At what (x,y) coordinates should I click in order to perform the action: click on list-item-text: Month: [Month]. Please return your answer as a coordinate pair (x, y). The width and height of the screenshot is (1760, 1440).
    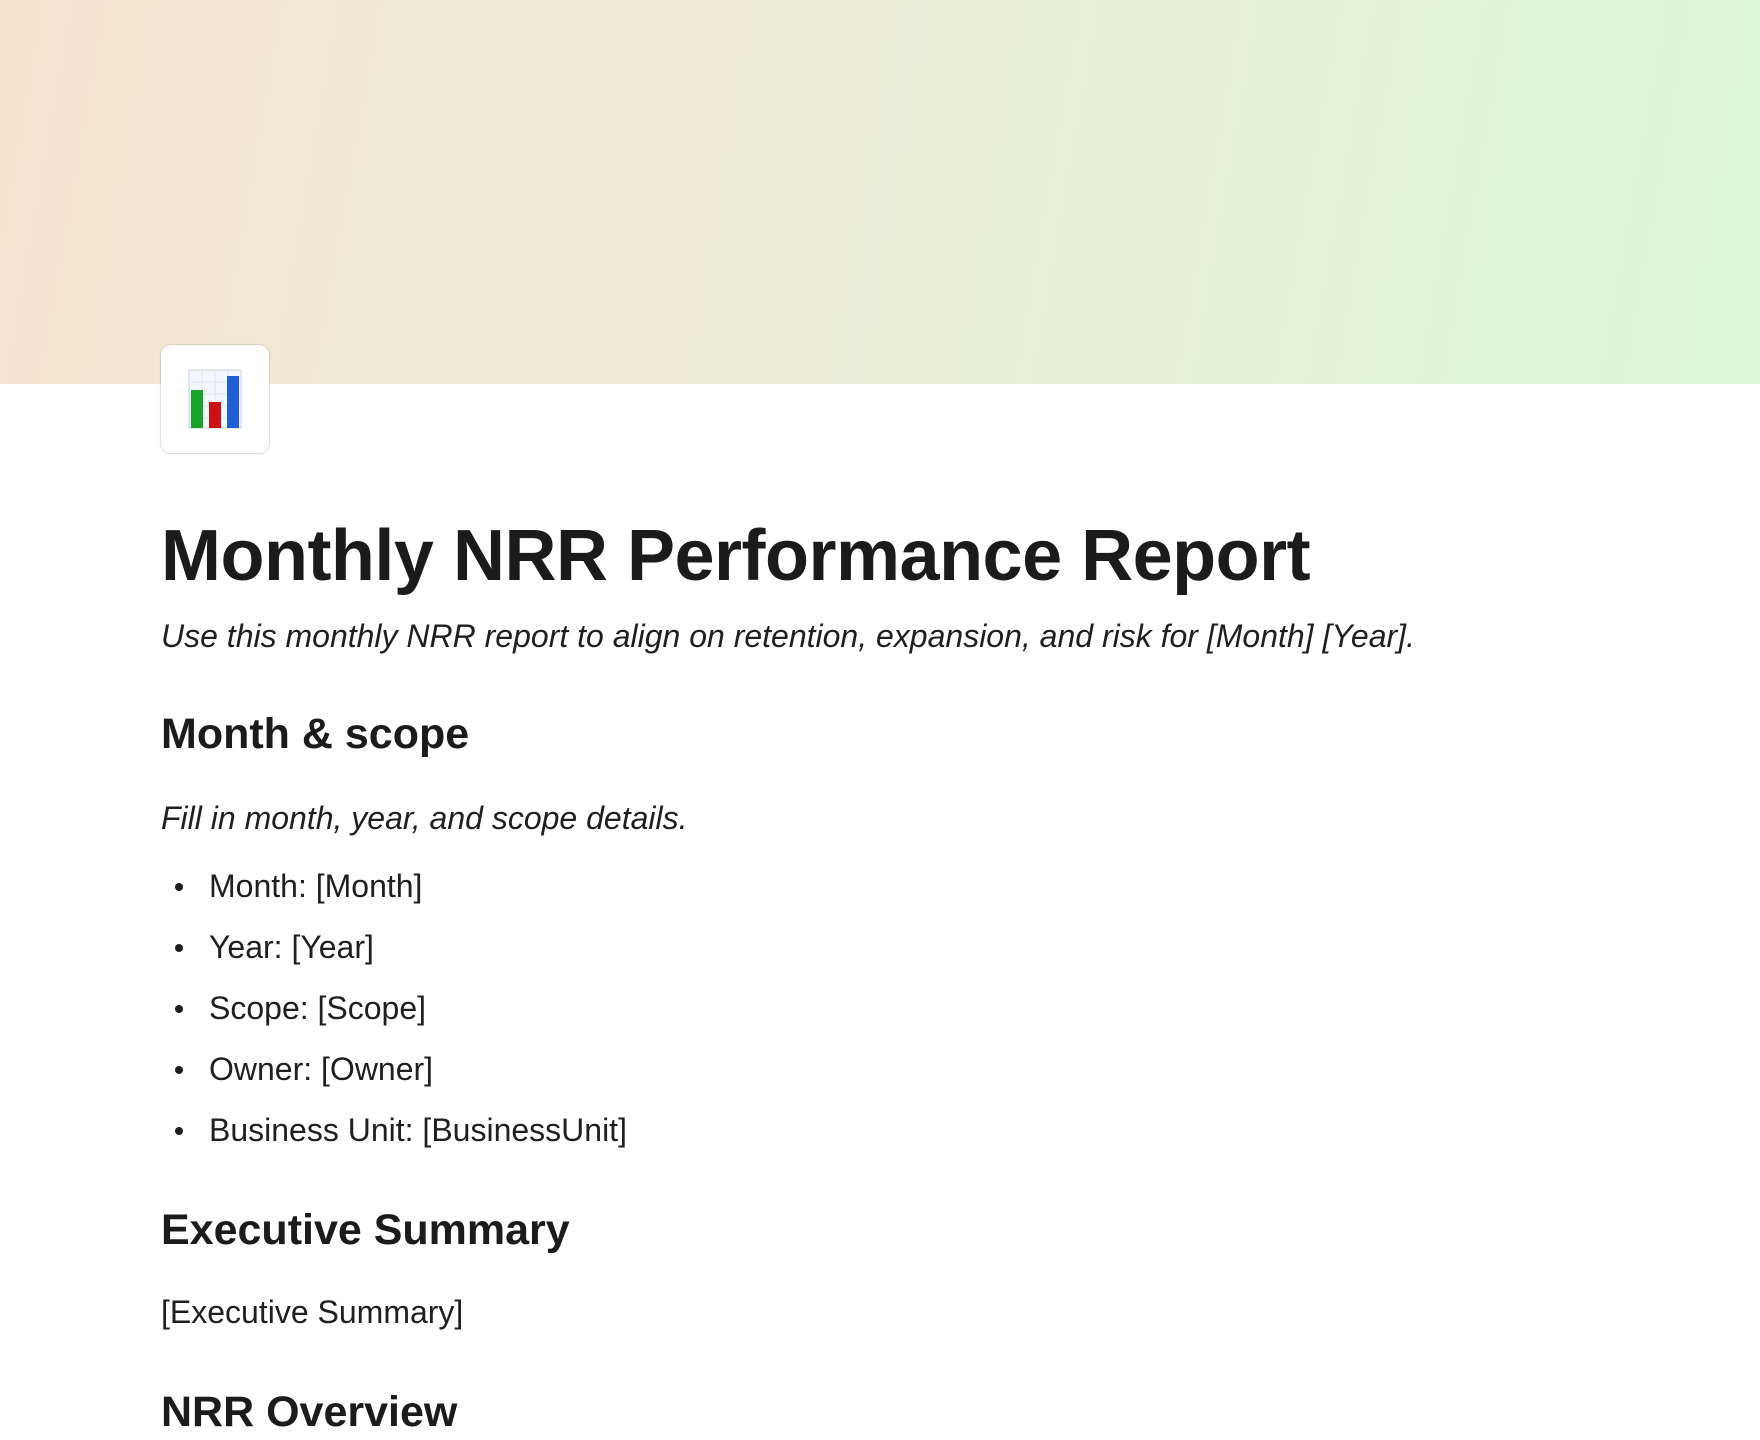
    Looking at the image, I should click on (316, 886).